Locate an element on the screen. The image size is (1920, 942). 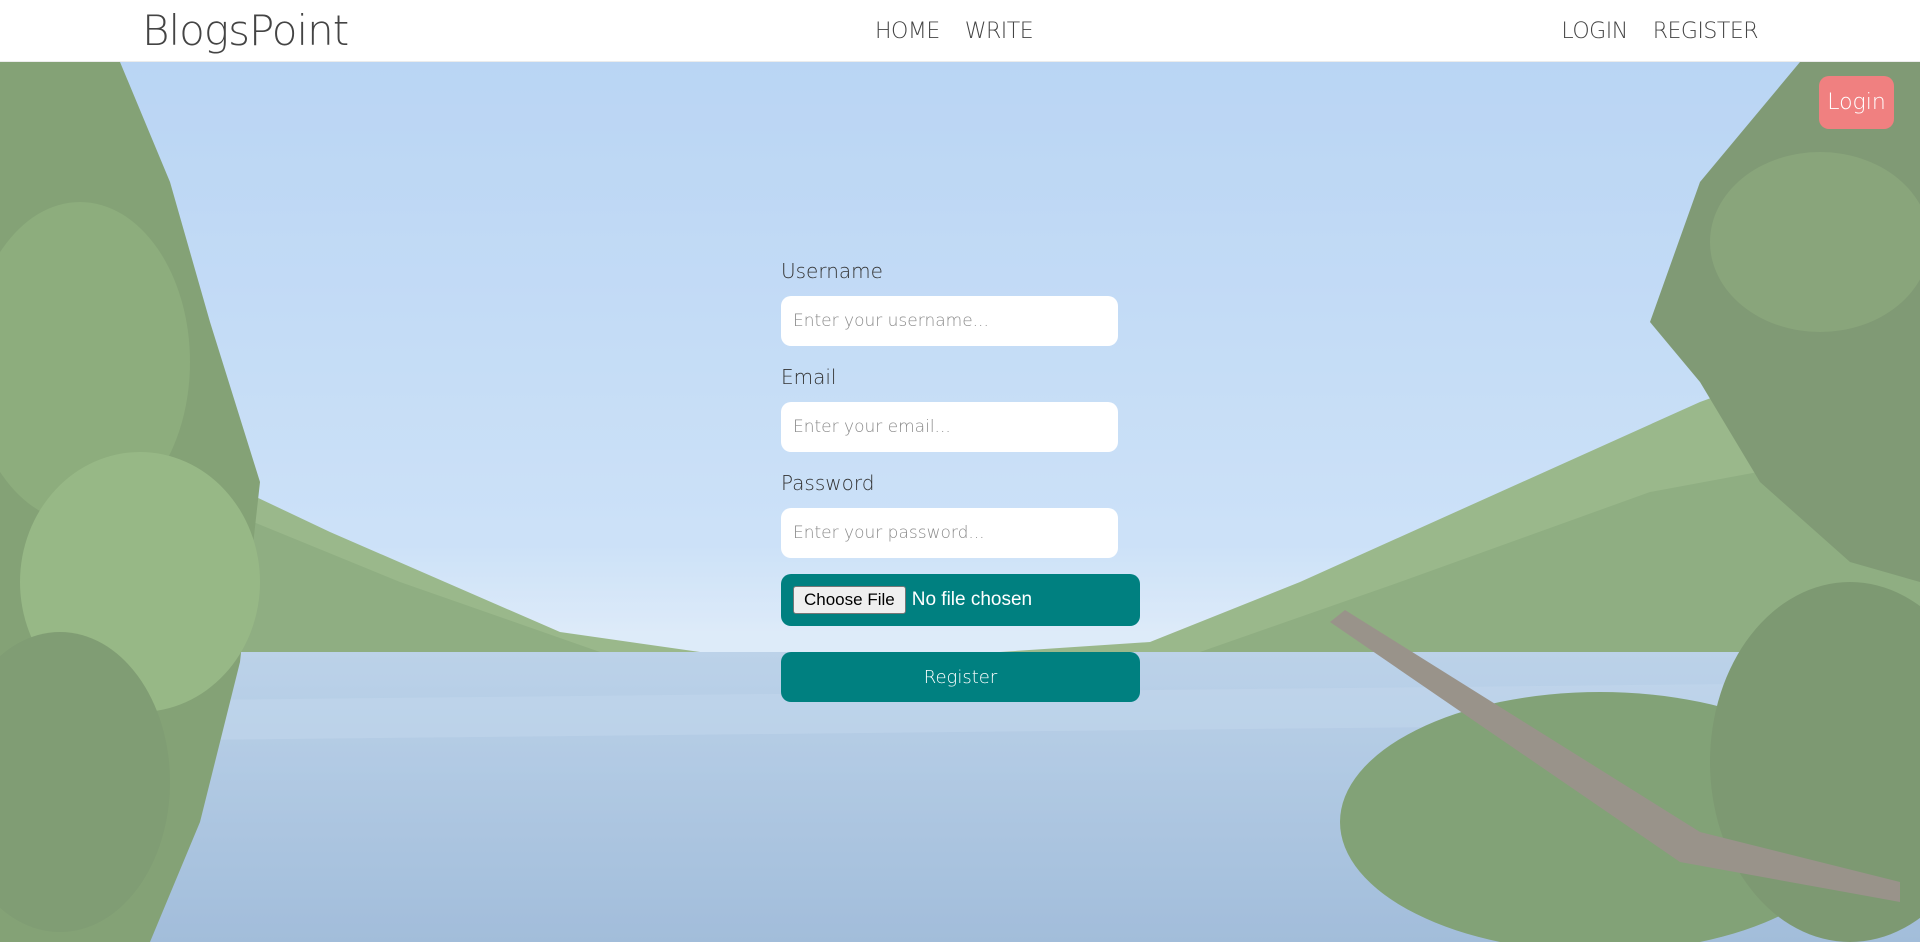
email-input is located at coordinates (949, 427).